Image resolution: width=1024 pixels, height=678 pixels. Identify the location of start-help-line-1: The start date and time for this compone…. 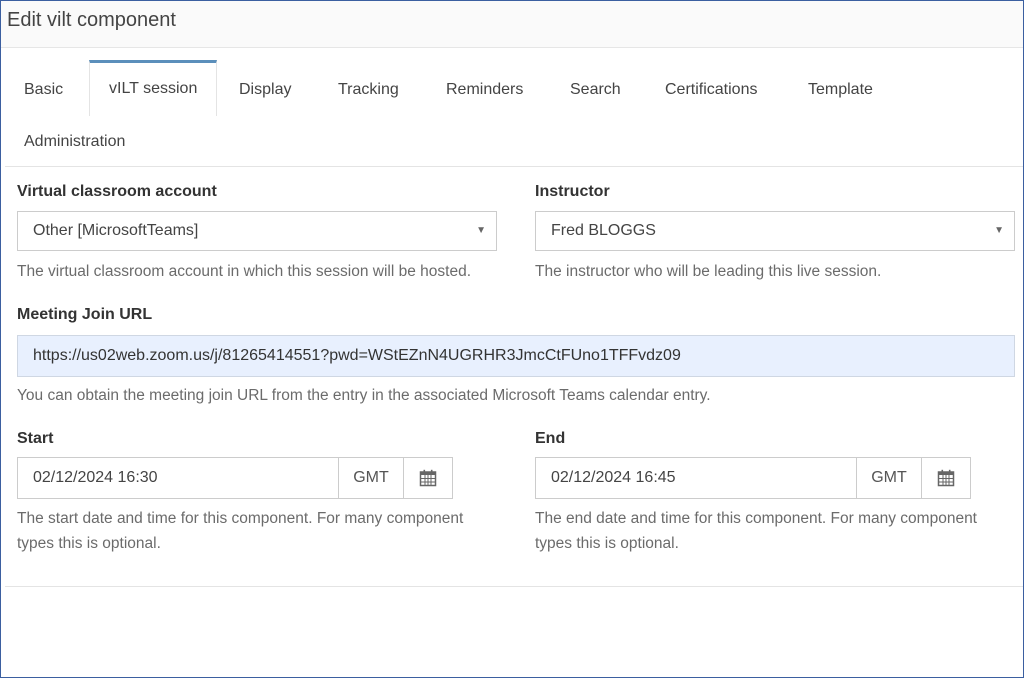
(240, 518).